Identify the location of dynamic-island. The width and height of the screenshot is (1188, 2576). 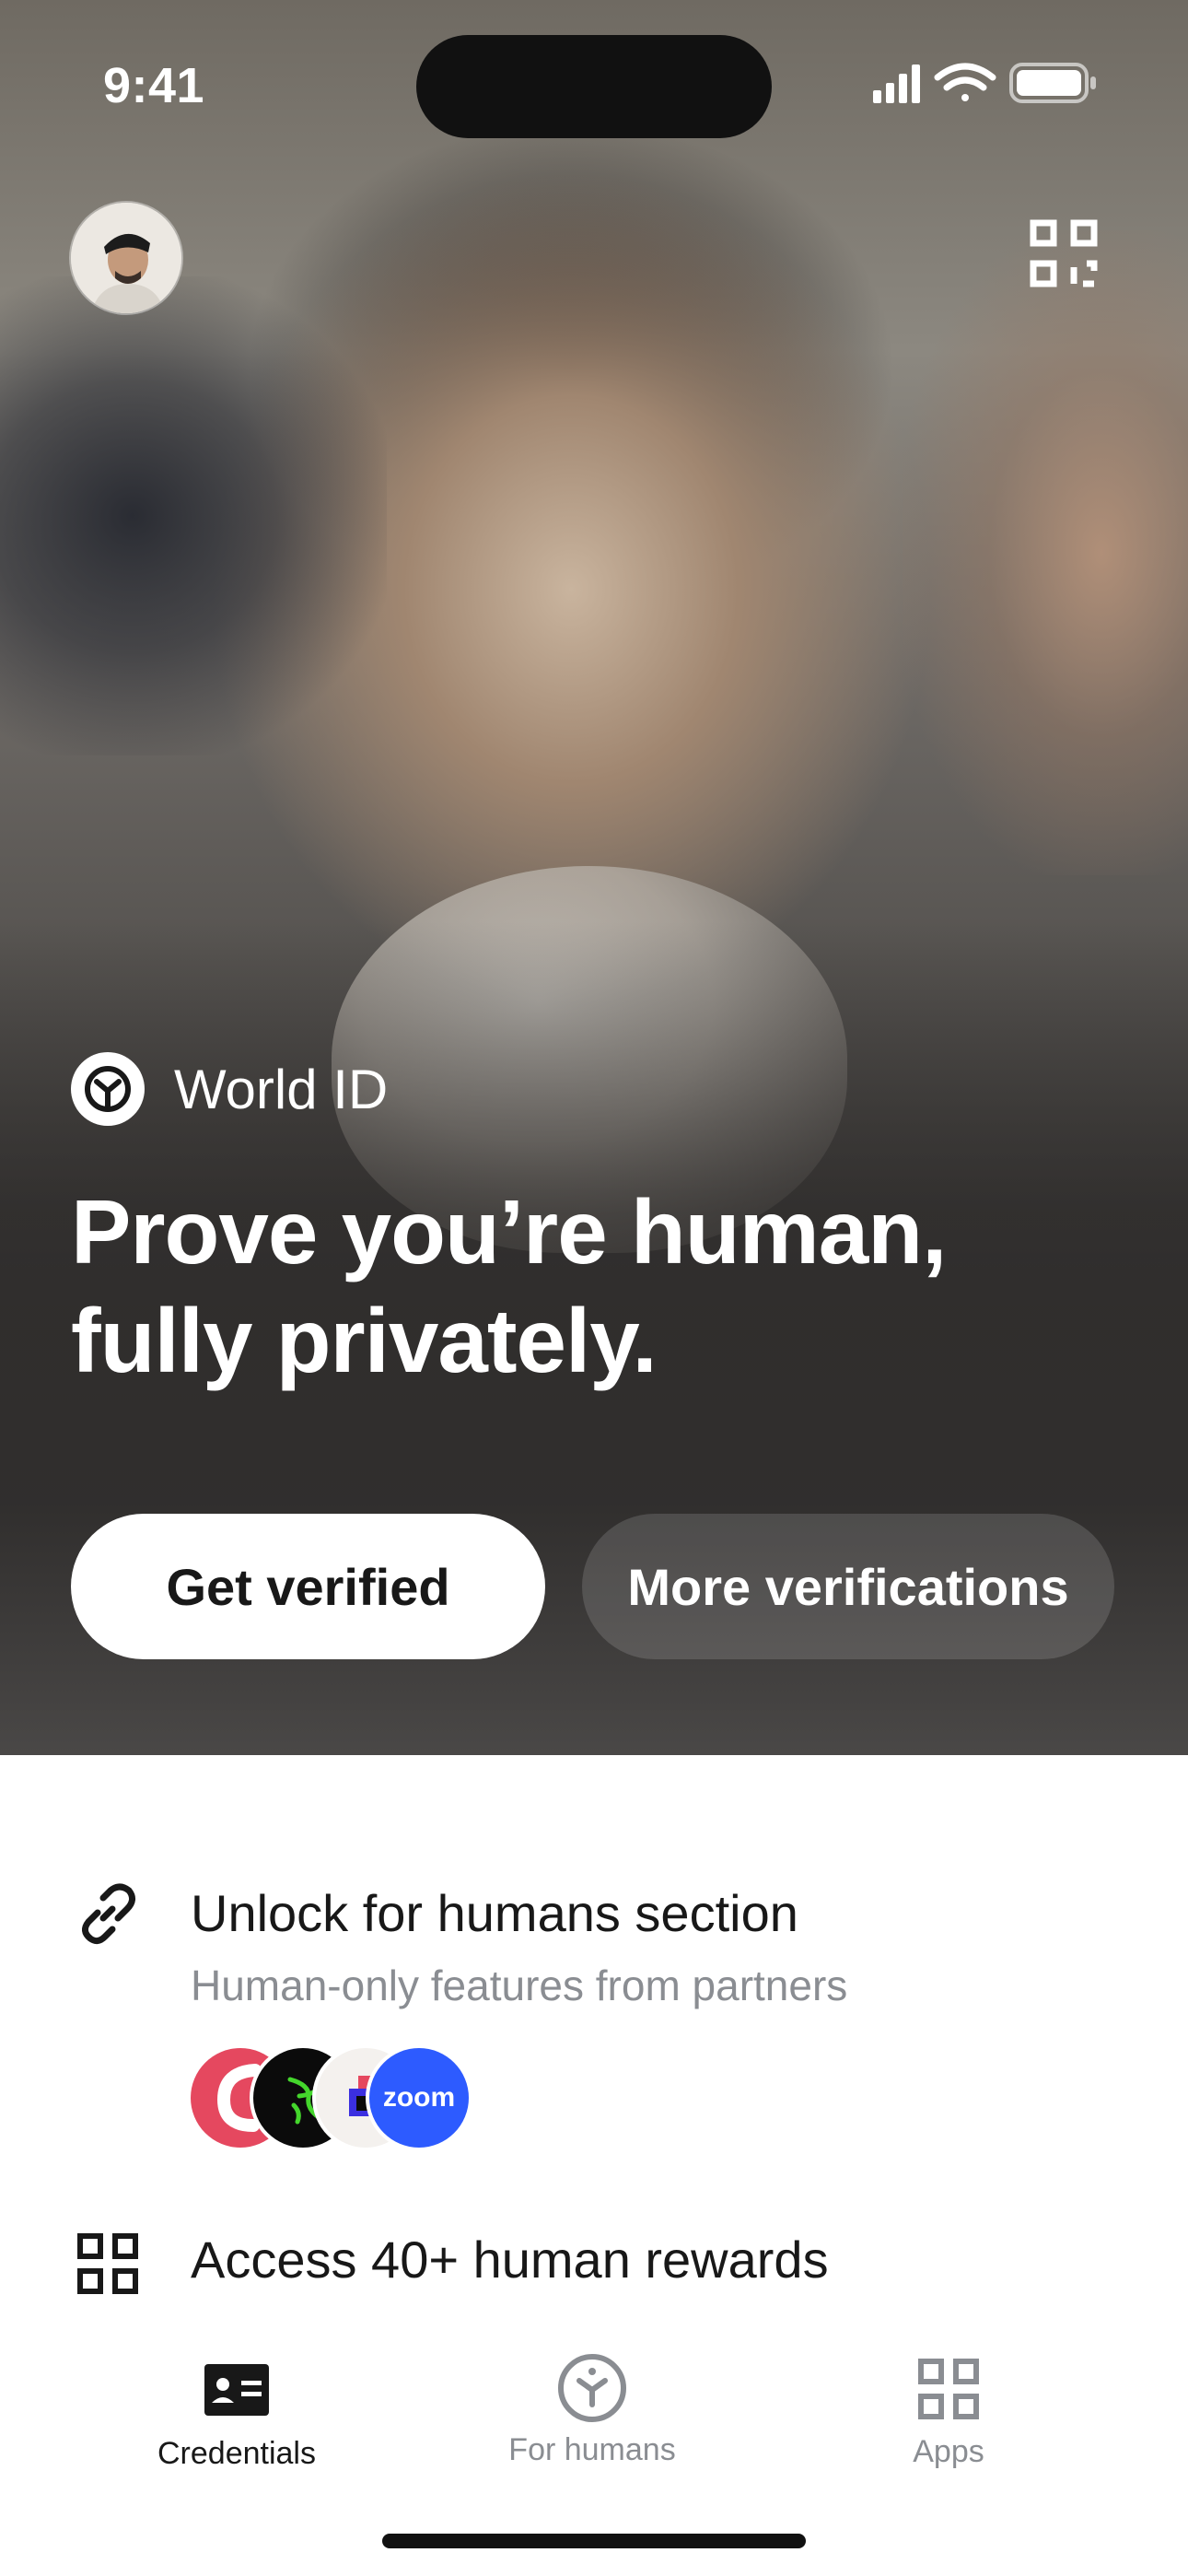
(594, 86).